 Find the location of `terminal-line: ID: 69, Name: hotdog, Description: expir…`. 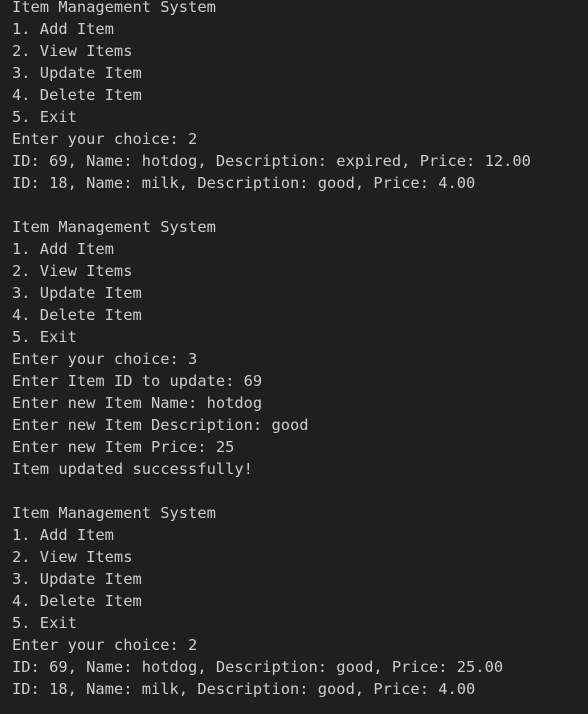

terminal-line: ID: 69, Name: hotdog, Description: expir… is located at coordinates (271, 161).